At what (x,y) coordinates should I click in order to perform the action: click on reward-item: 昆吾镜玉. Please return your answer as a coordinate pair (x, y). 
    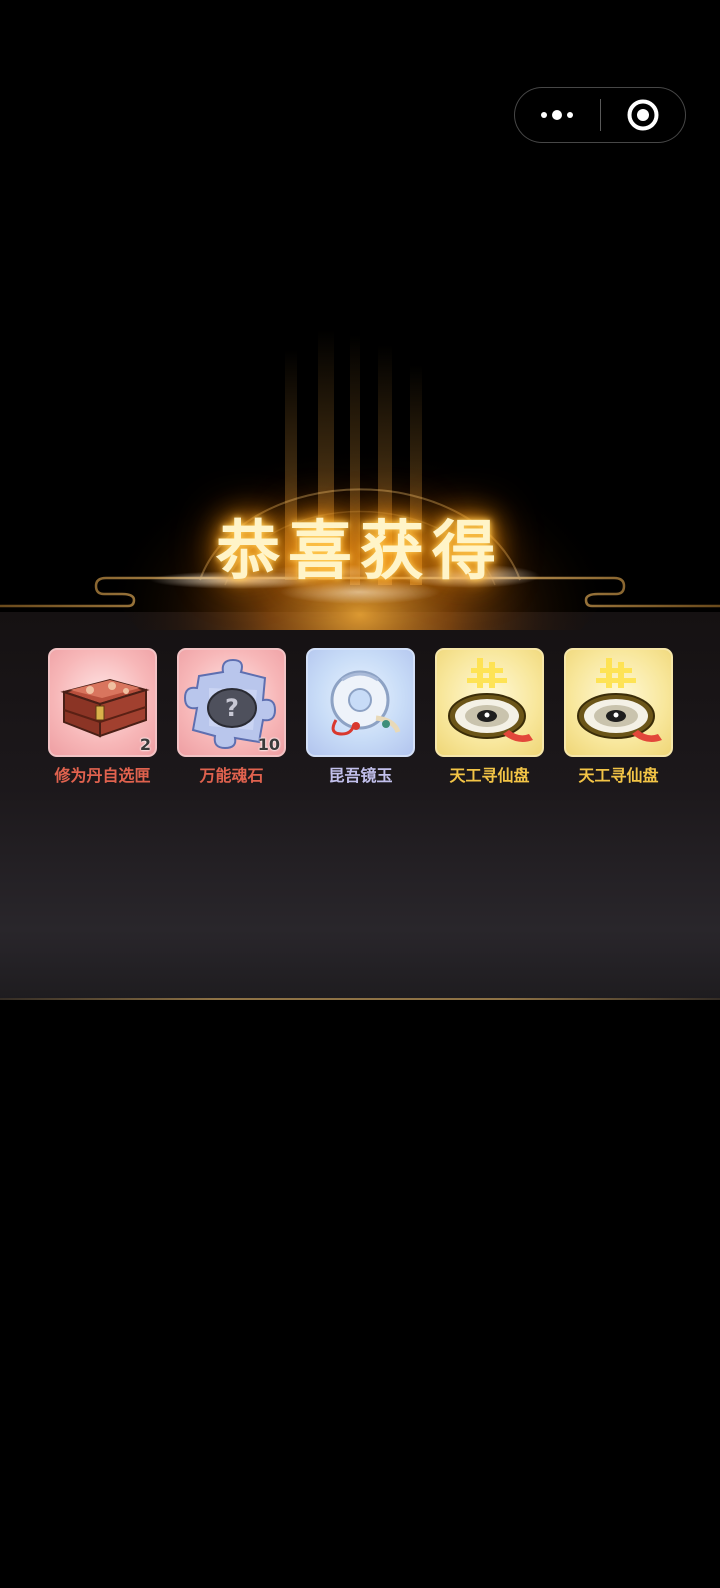
    Looking at the image, I should click on (360, 716).